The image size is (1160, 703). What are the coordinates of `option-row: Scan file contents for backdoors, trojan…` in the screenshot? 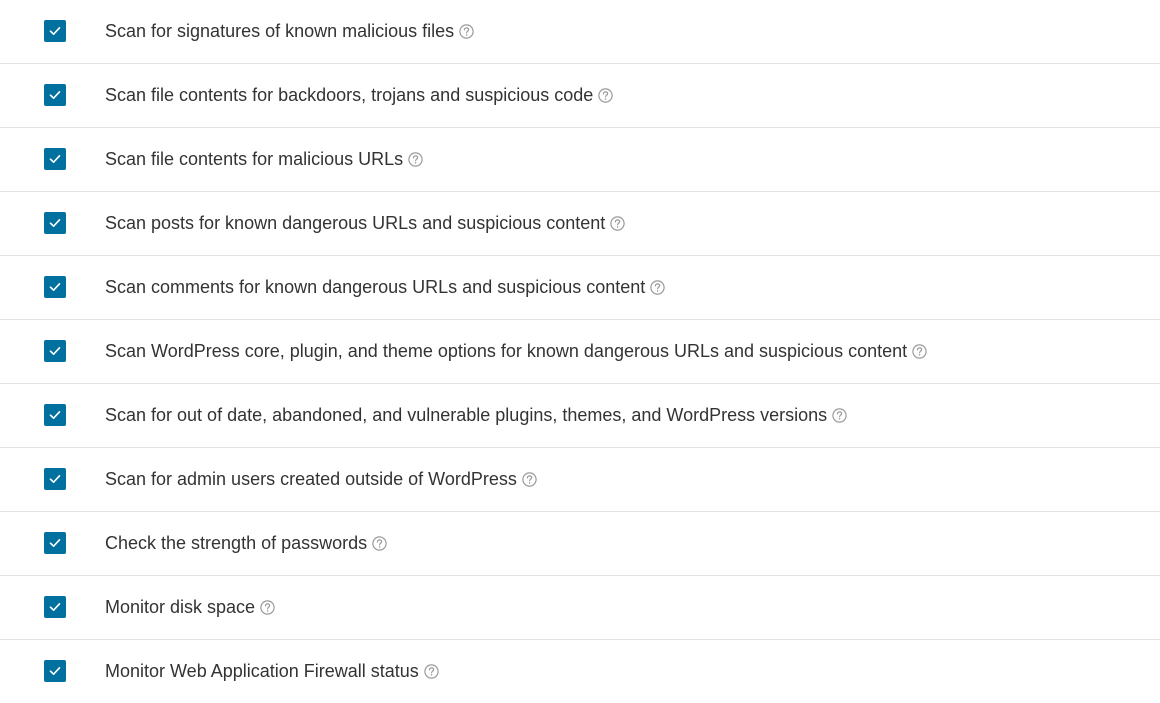 It's located at (580, 96).